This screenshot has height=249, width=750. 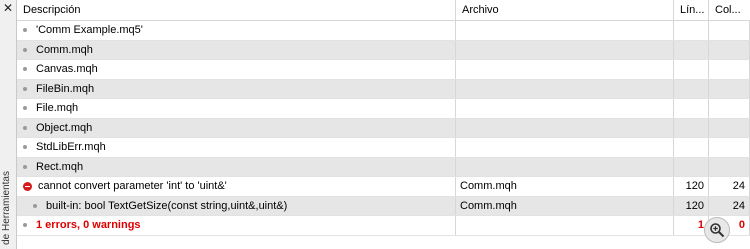 I want to click on row-description: Rect.mqh, so click(x=60, y=166).